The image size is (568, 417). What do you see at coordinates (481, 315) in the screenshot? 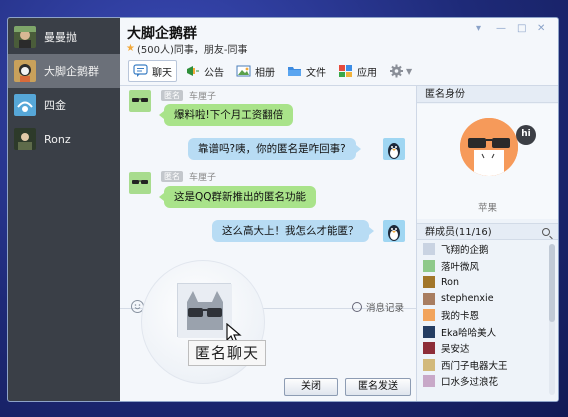
I see `member-item: 我的卡恩` at bounding box center [481, 315].